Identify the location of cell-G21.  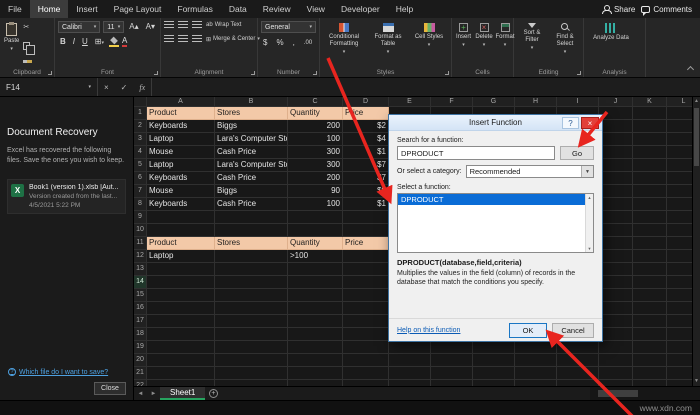
(494, 373).